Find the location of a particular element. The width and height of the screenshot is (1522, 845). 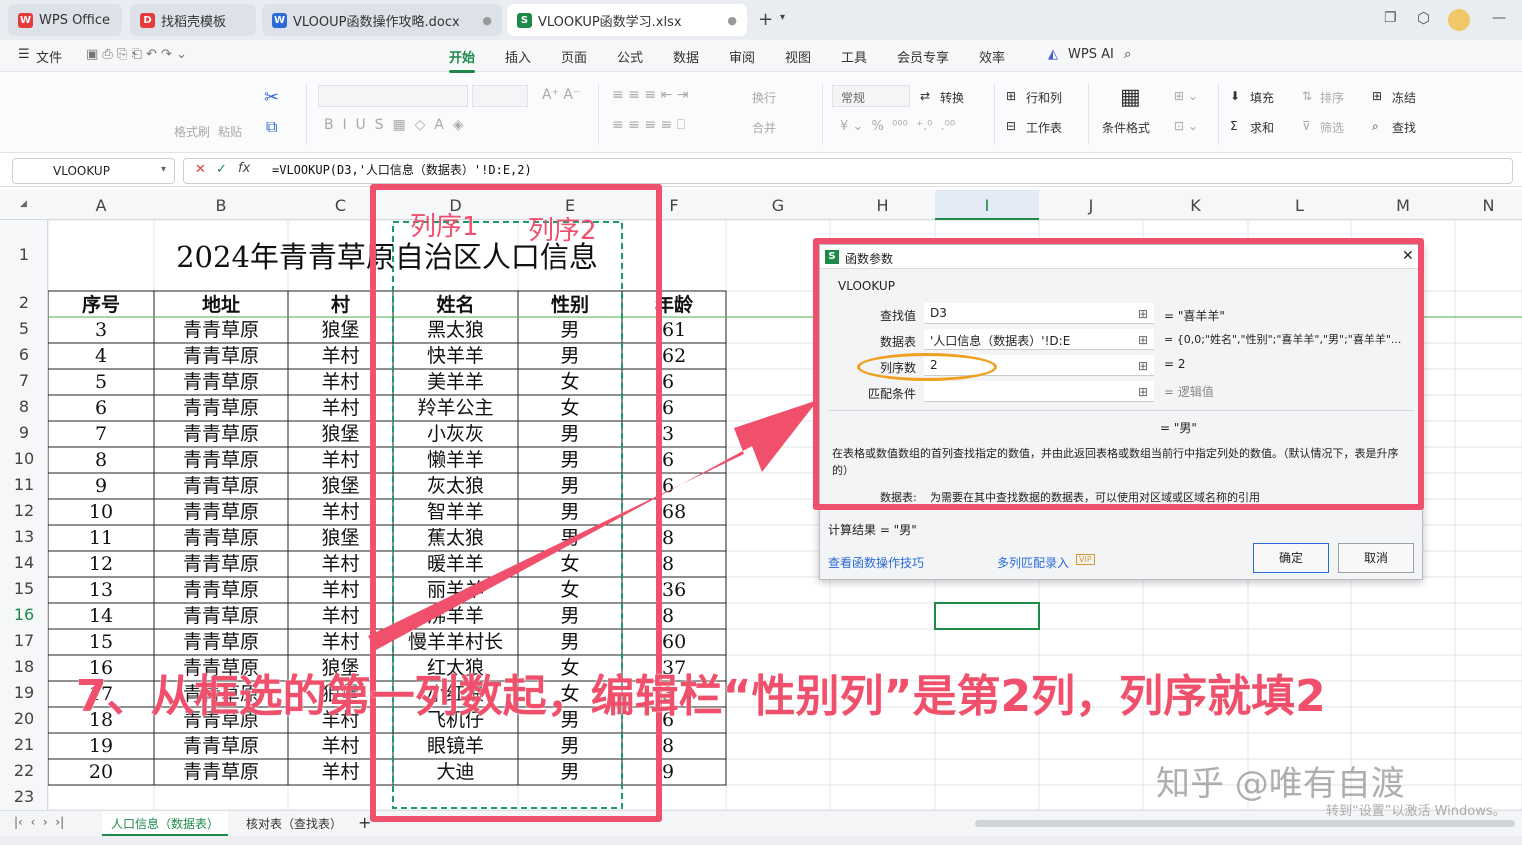

windows-activation-notice: 转到“设置”以激活 Windows。 is located at coordinates (1416, 811).